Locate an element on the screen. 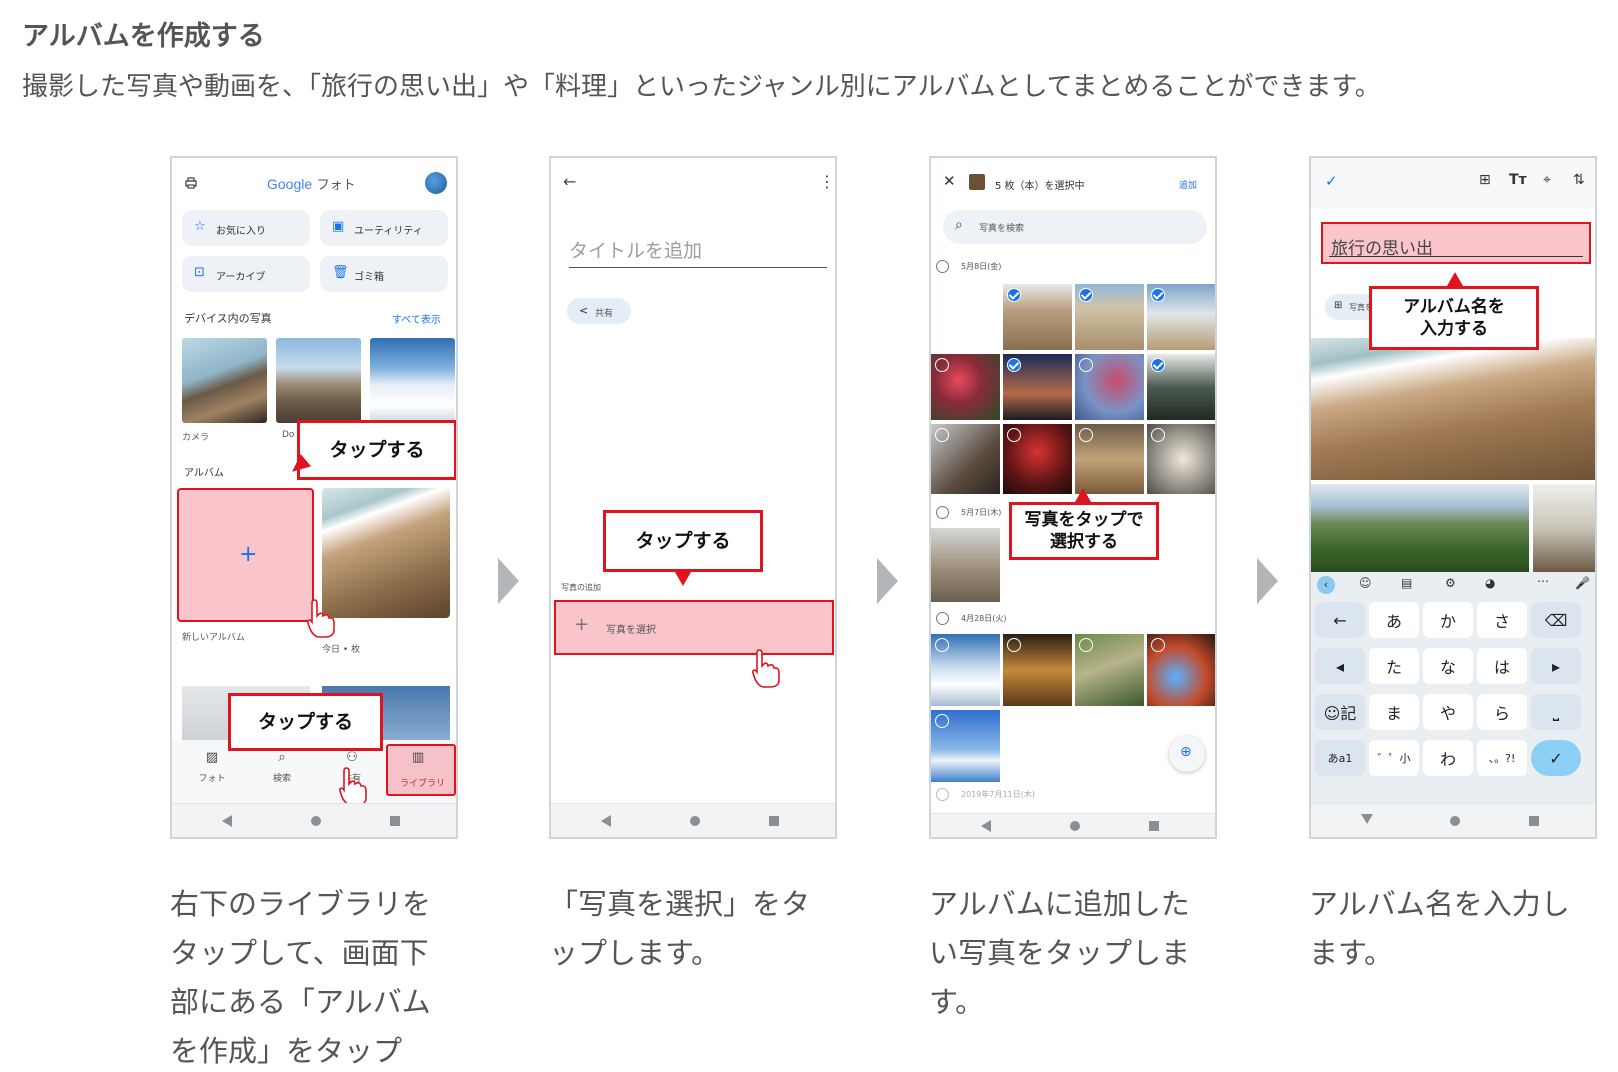 The height and width of the screenshot is (1072, 1618). keyboard-key: ⎵ is located at coordinates (1556, 712).